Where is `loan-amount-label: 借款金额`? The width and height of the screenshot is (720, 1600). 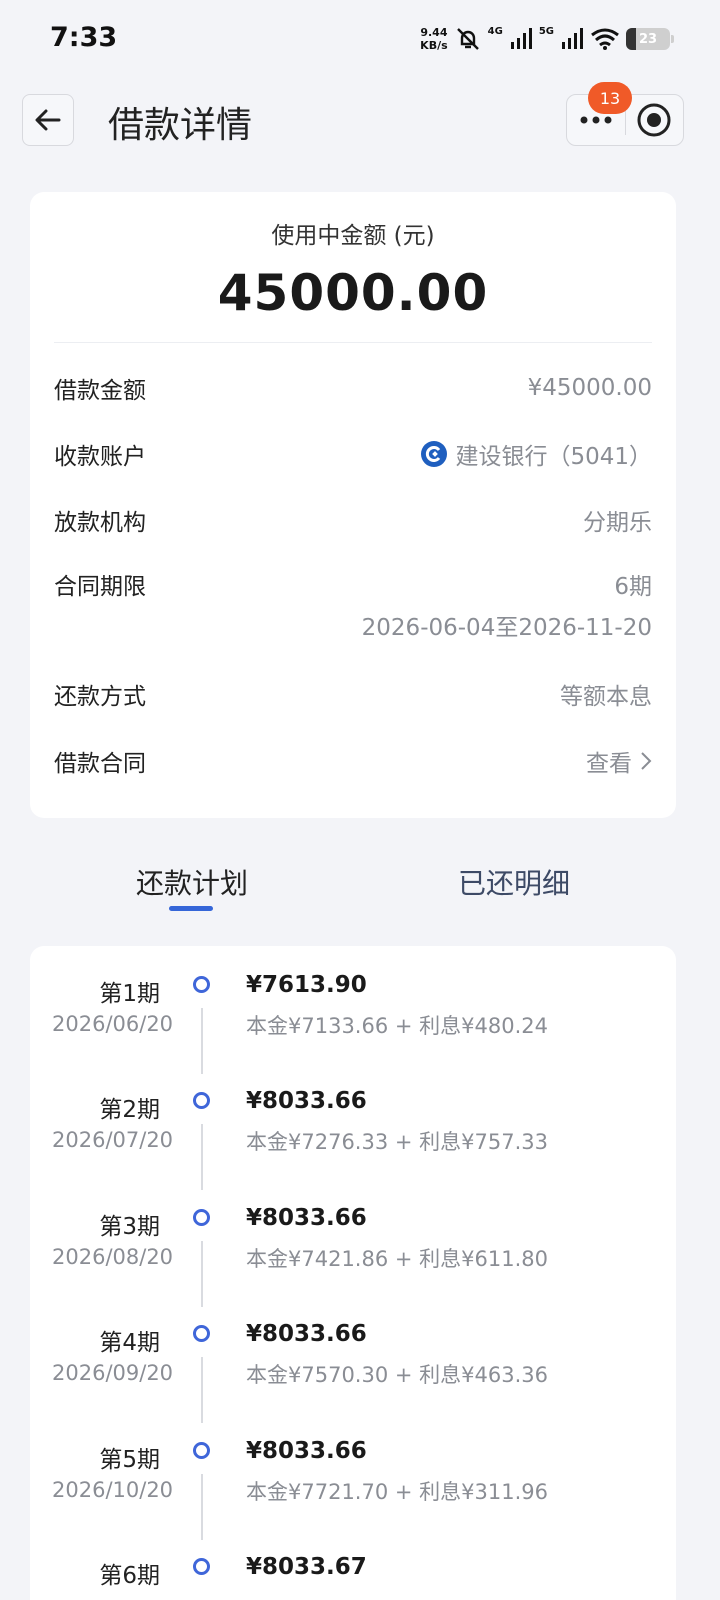 loan-amount-label: 借款金额 is located at coordinates (100, 391).